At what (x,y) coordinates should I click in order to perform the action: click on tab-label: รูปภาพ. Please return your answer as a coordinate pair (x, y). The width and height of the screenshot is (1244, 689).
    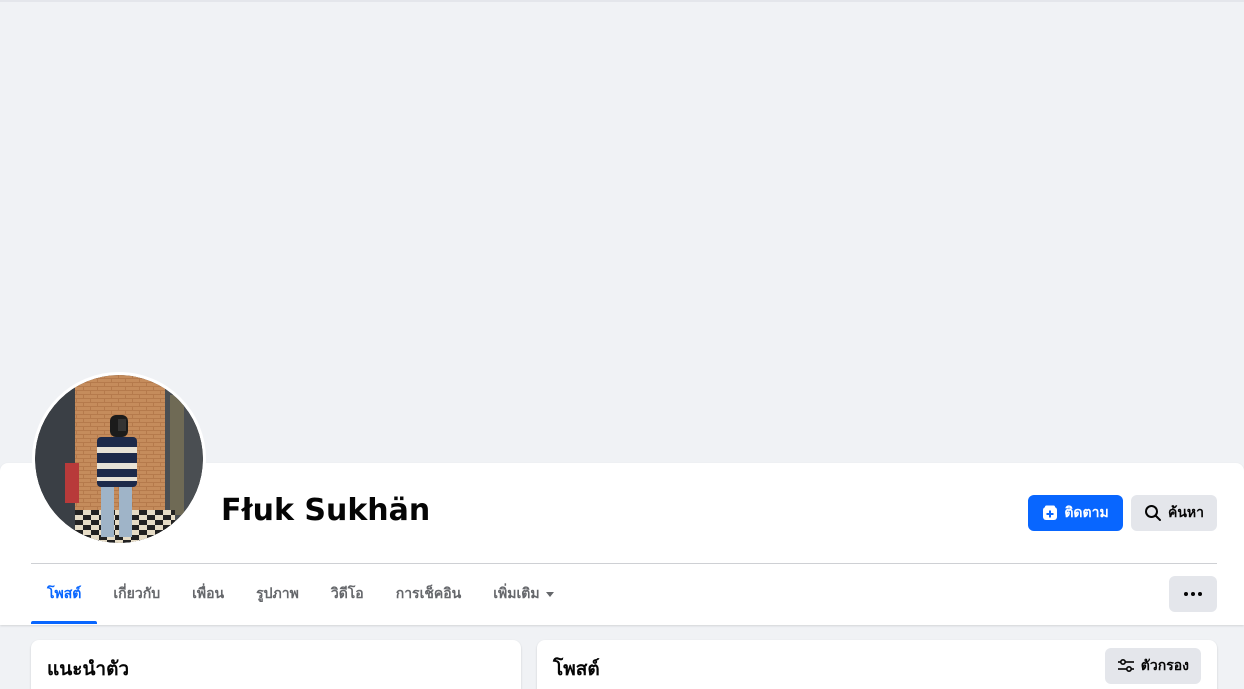
    Looking at the image, I should click on (277, 594).